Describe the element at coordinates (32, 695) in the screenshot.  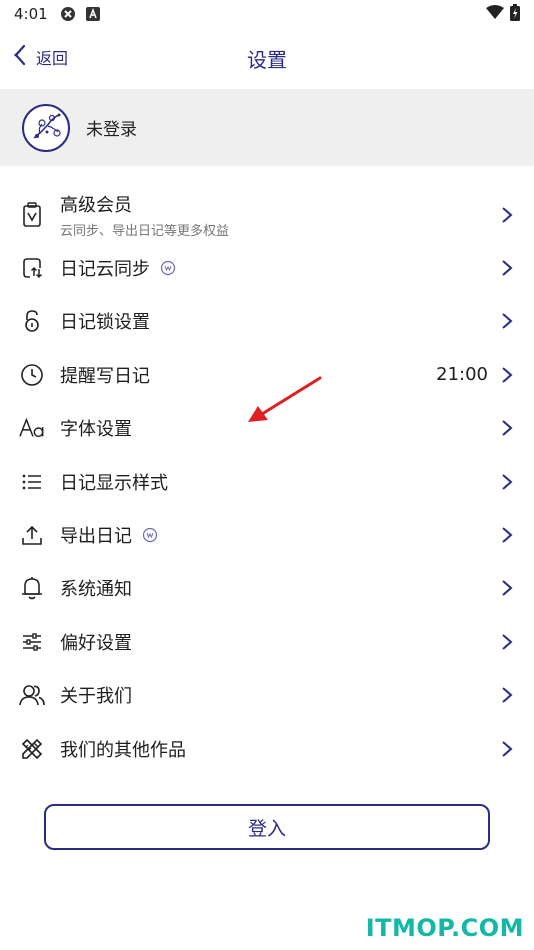
I see `people-icon` at that location.